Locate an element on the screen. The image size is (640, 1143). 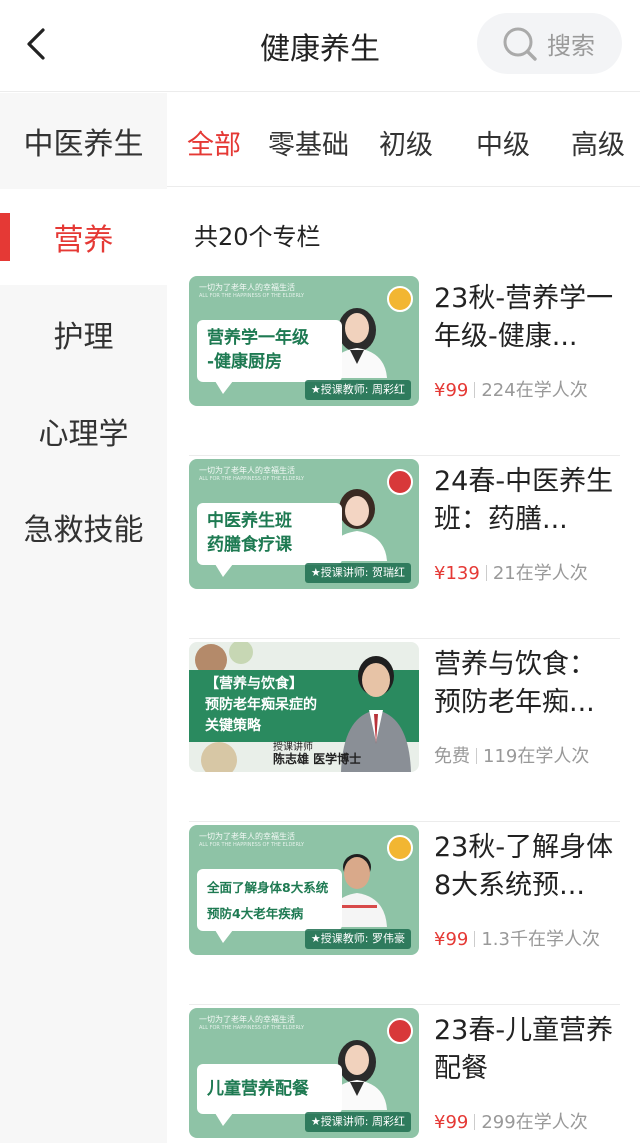
course-meta: ¥139 21在学人次 is located at coordinates (511, 572).